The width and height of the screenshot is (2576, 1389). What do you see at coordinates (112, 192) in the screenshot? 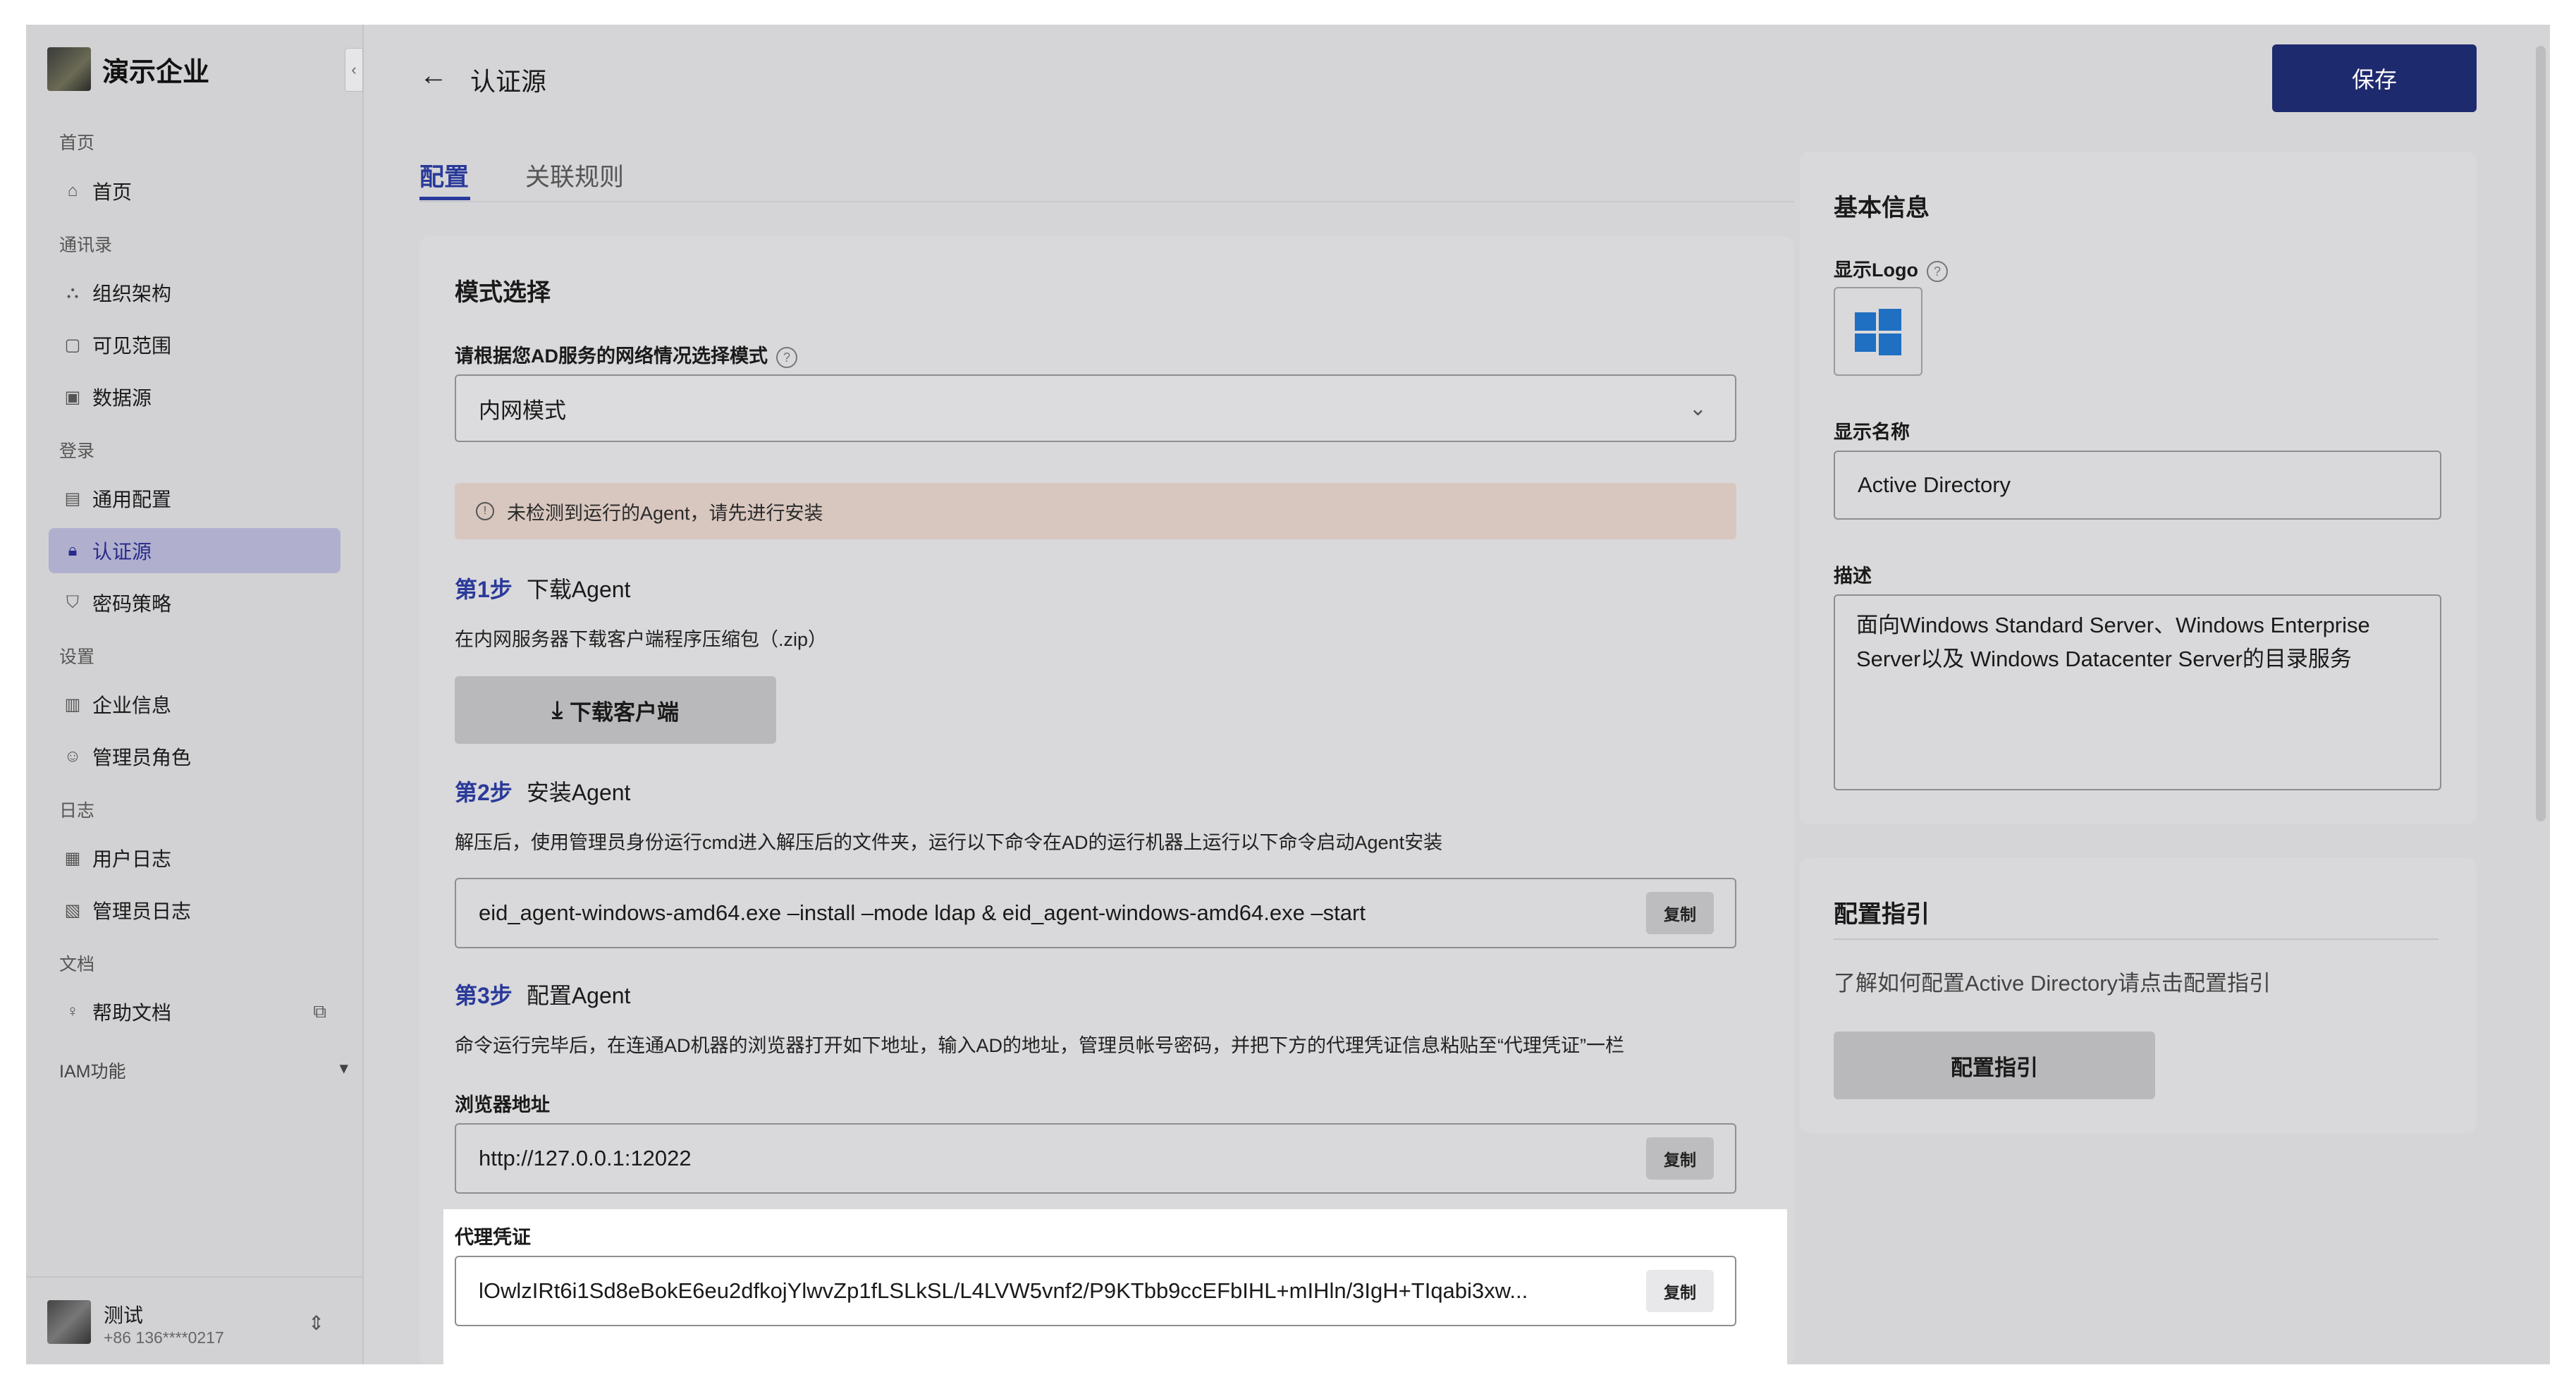
I see `sidebar-item-label: 首页` at bounding box center [112, 192].